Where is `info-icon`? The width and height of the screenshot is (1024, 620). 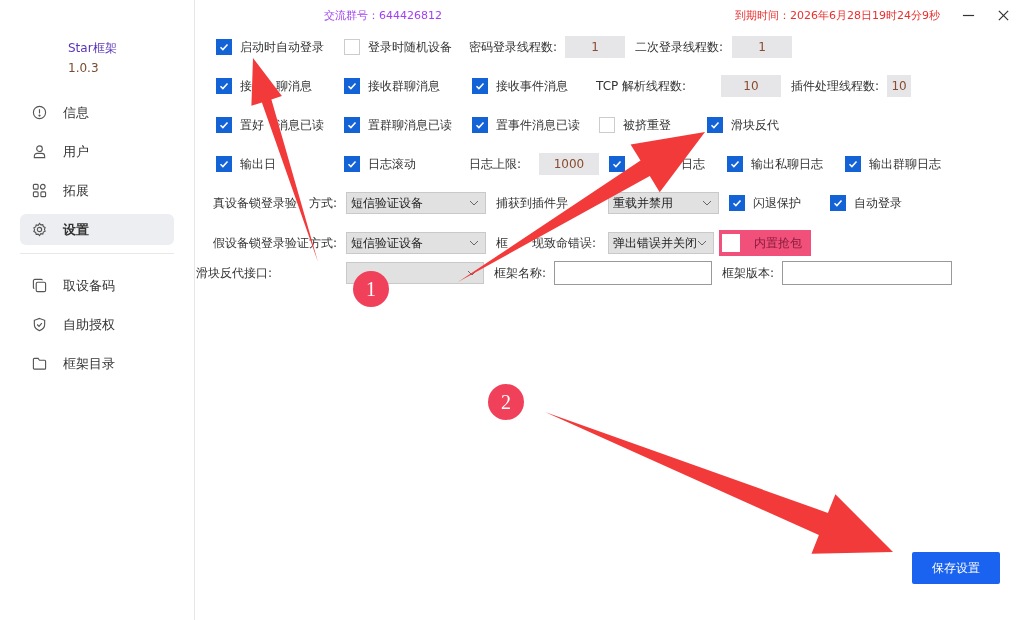
info-icon is located at coordinates (39, 112).